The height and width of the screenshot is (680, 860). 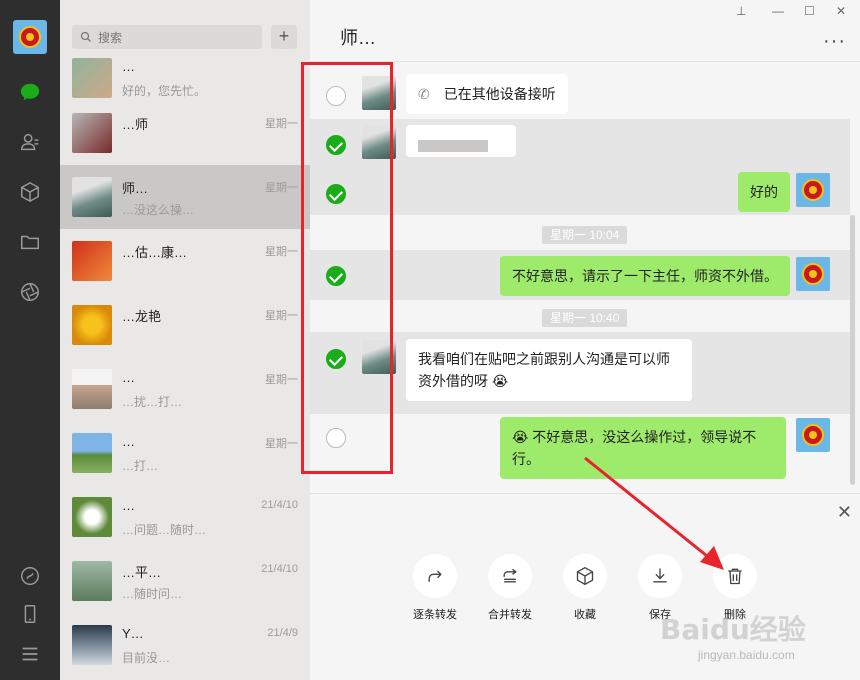 I want to click on annotation-arrow-icon, so click(x=654, y=513).